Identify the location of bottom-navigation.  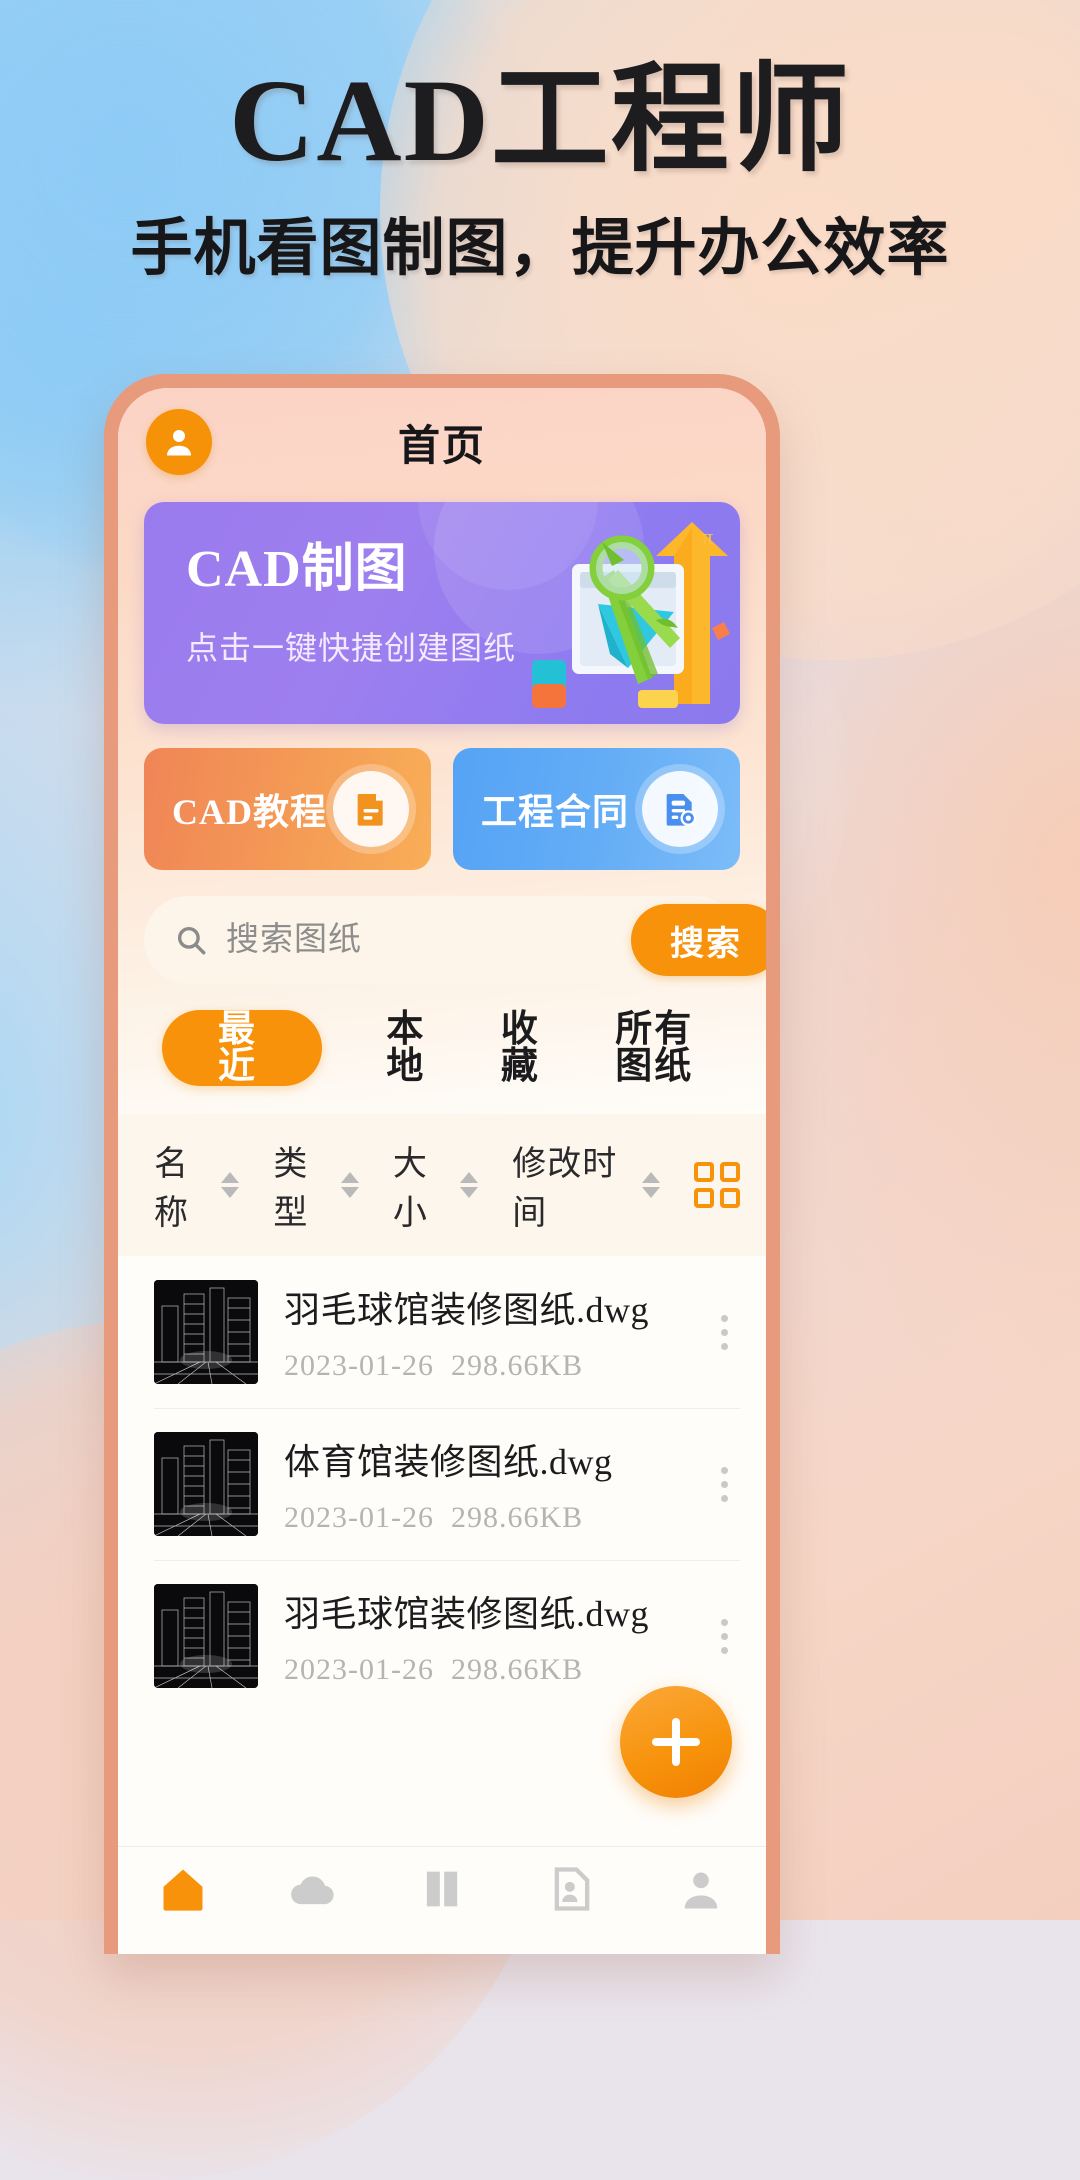
(442, 1900).